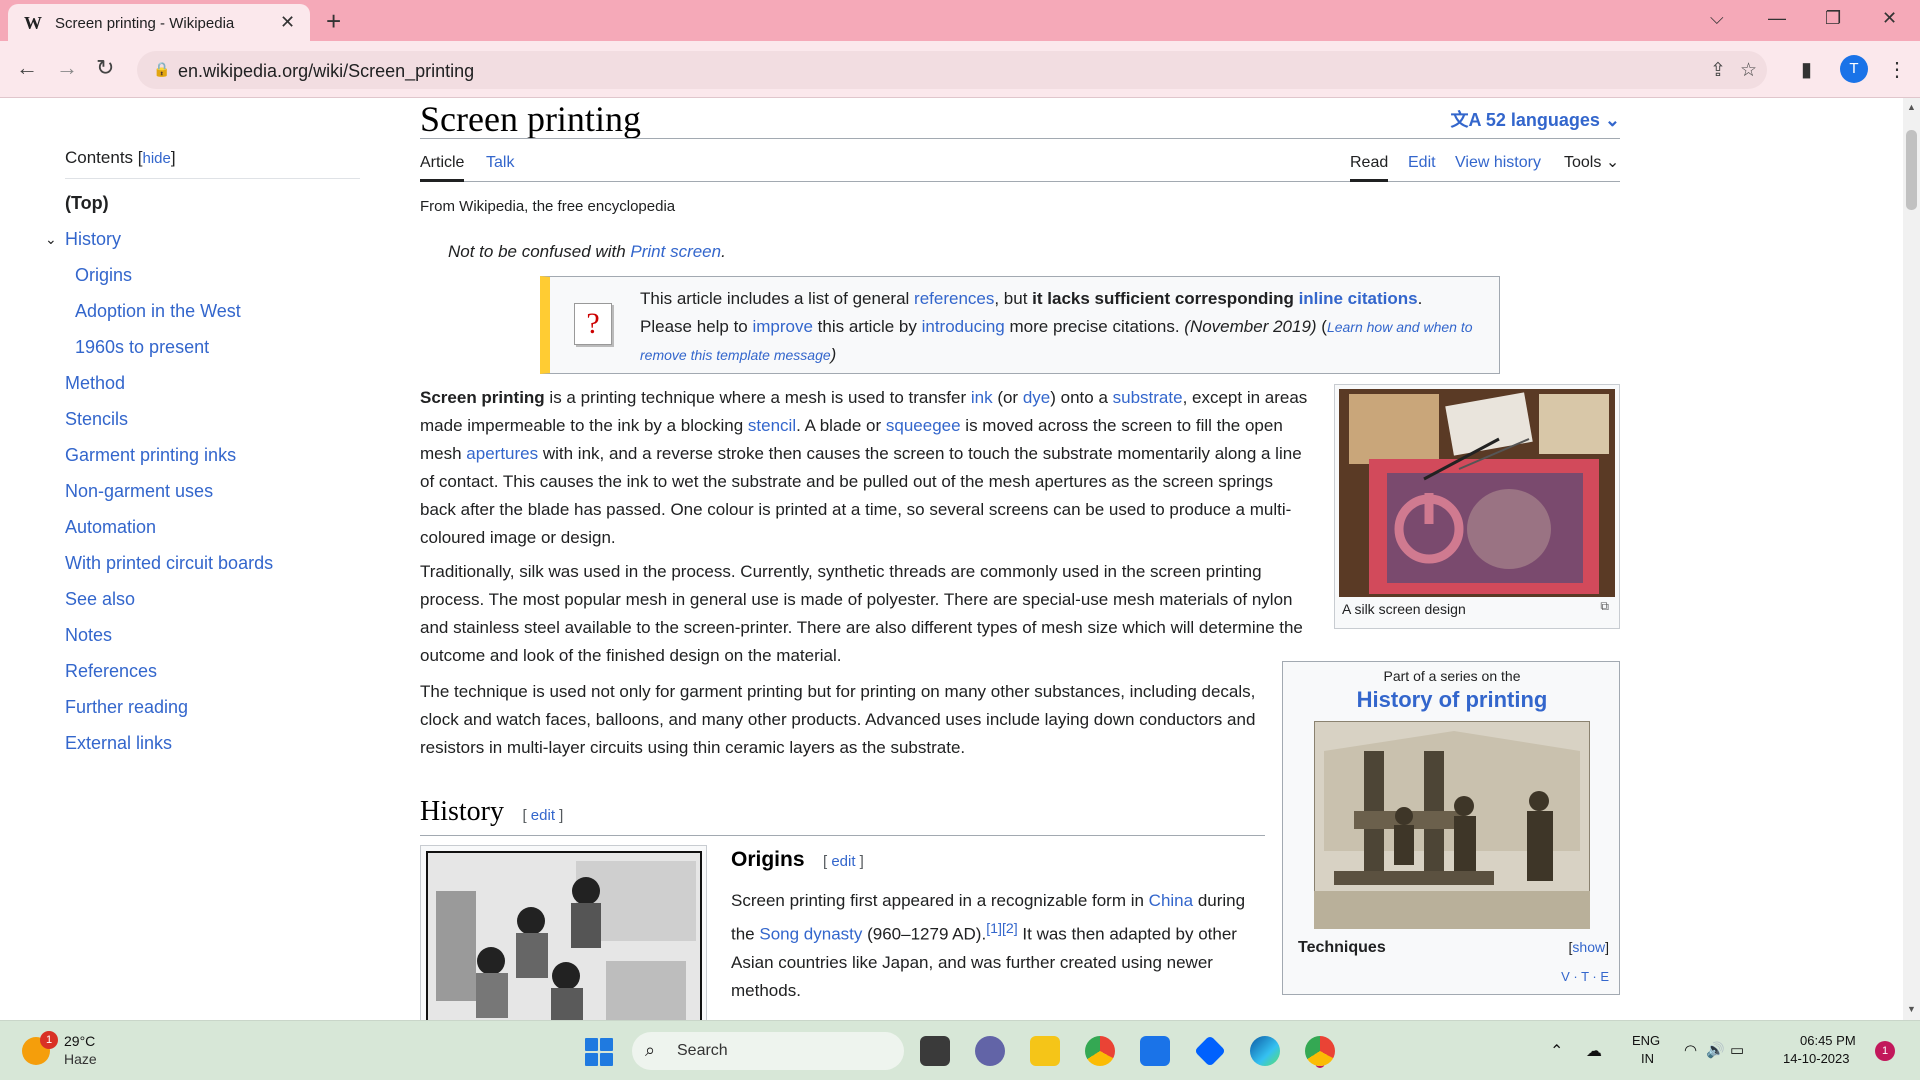  What do you see at coordinates (982, 397) in the screenshot?
I see `ink-link: ink` at bounding box center [982, 397].